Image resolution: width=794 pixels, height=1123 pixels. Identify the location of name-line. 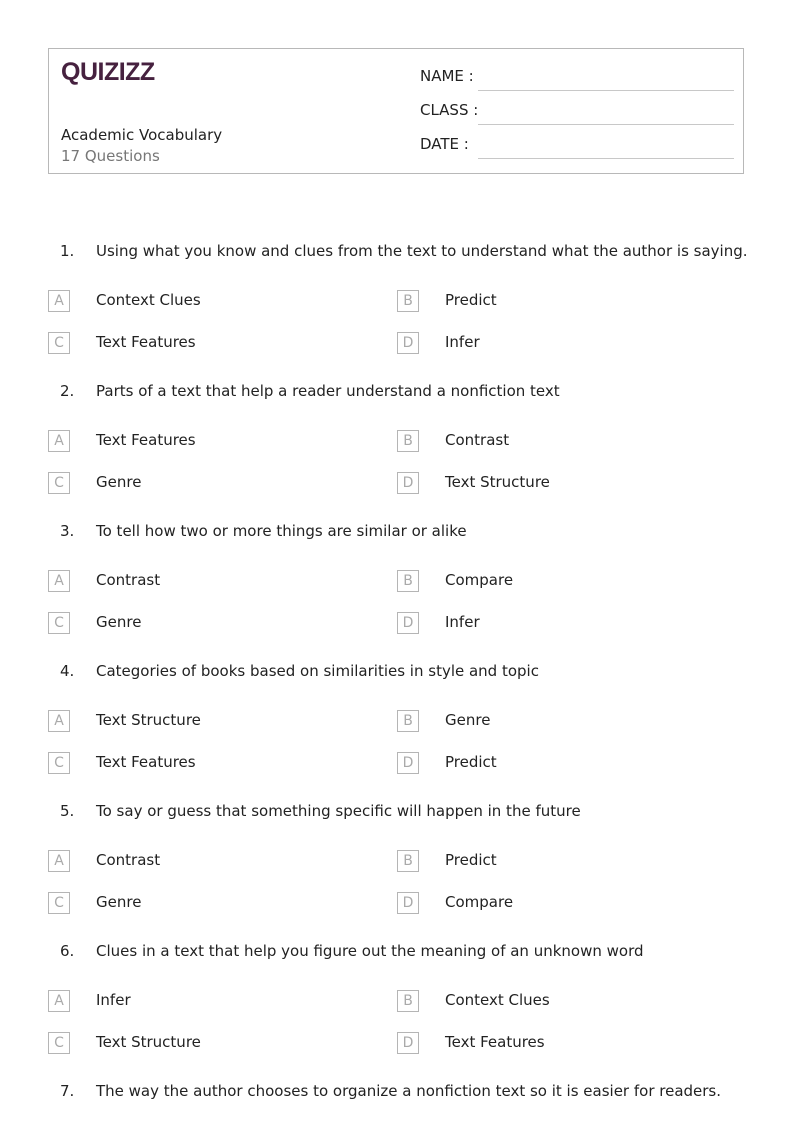
(606, 90).